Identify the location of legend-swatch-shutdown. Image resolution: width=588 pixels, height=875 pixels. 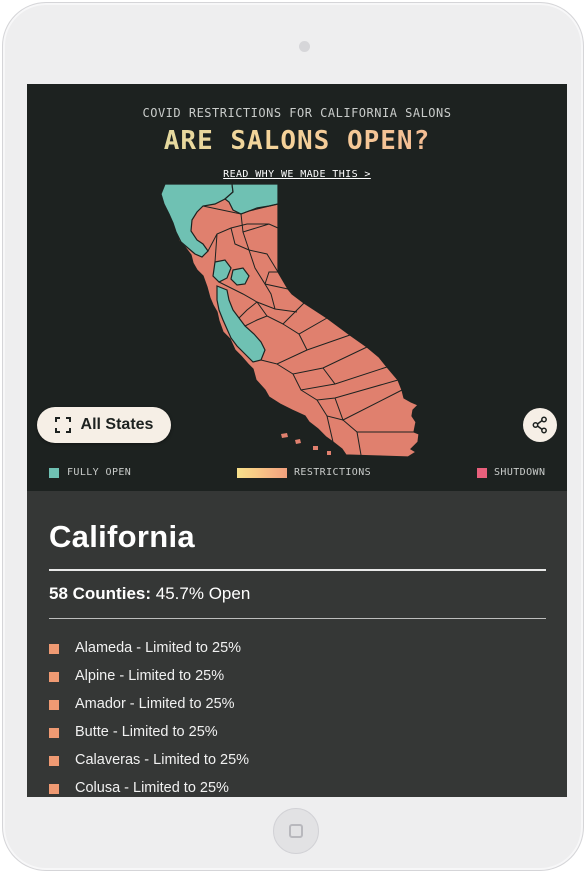
(482, 473).